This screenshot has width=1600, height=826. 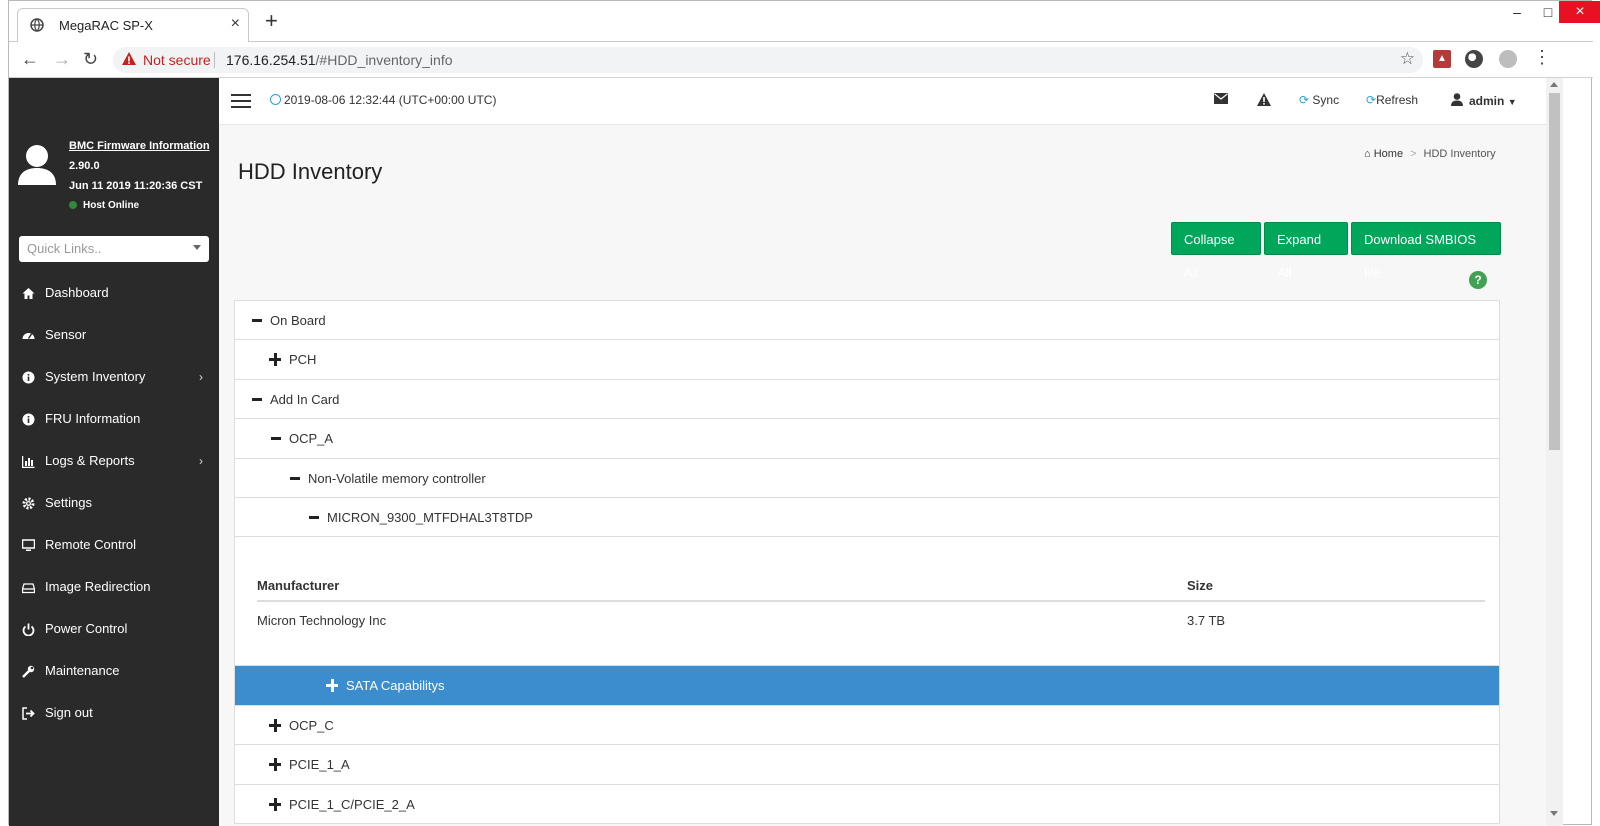 What do you see at coordinates (1221, 100) in the screenshot?
I see `envelope-icon` at bounding box center [1221, 100].